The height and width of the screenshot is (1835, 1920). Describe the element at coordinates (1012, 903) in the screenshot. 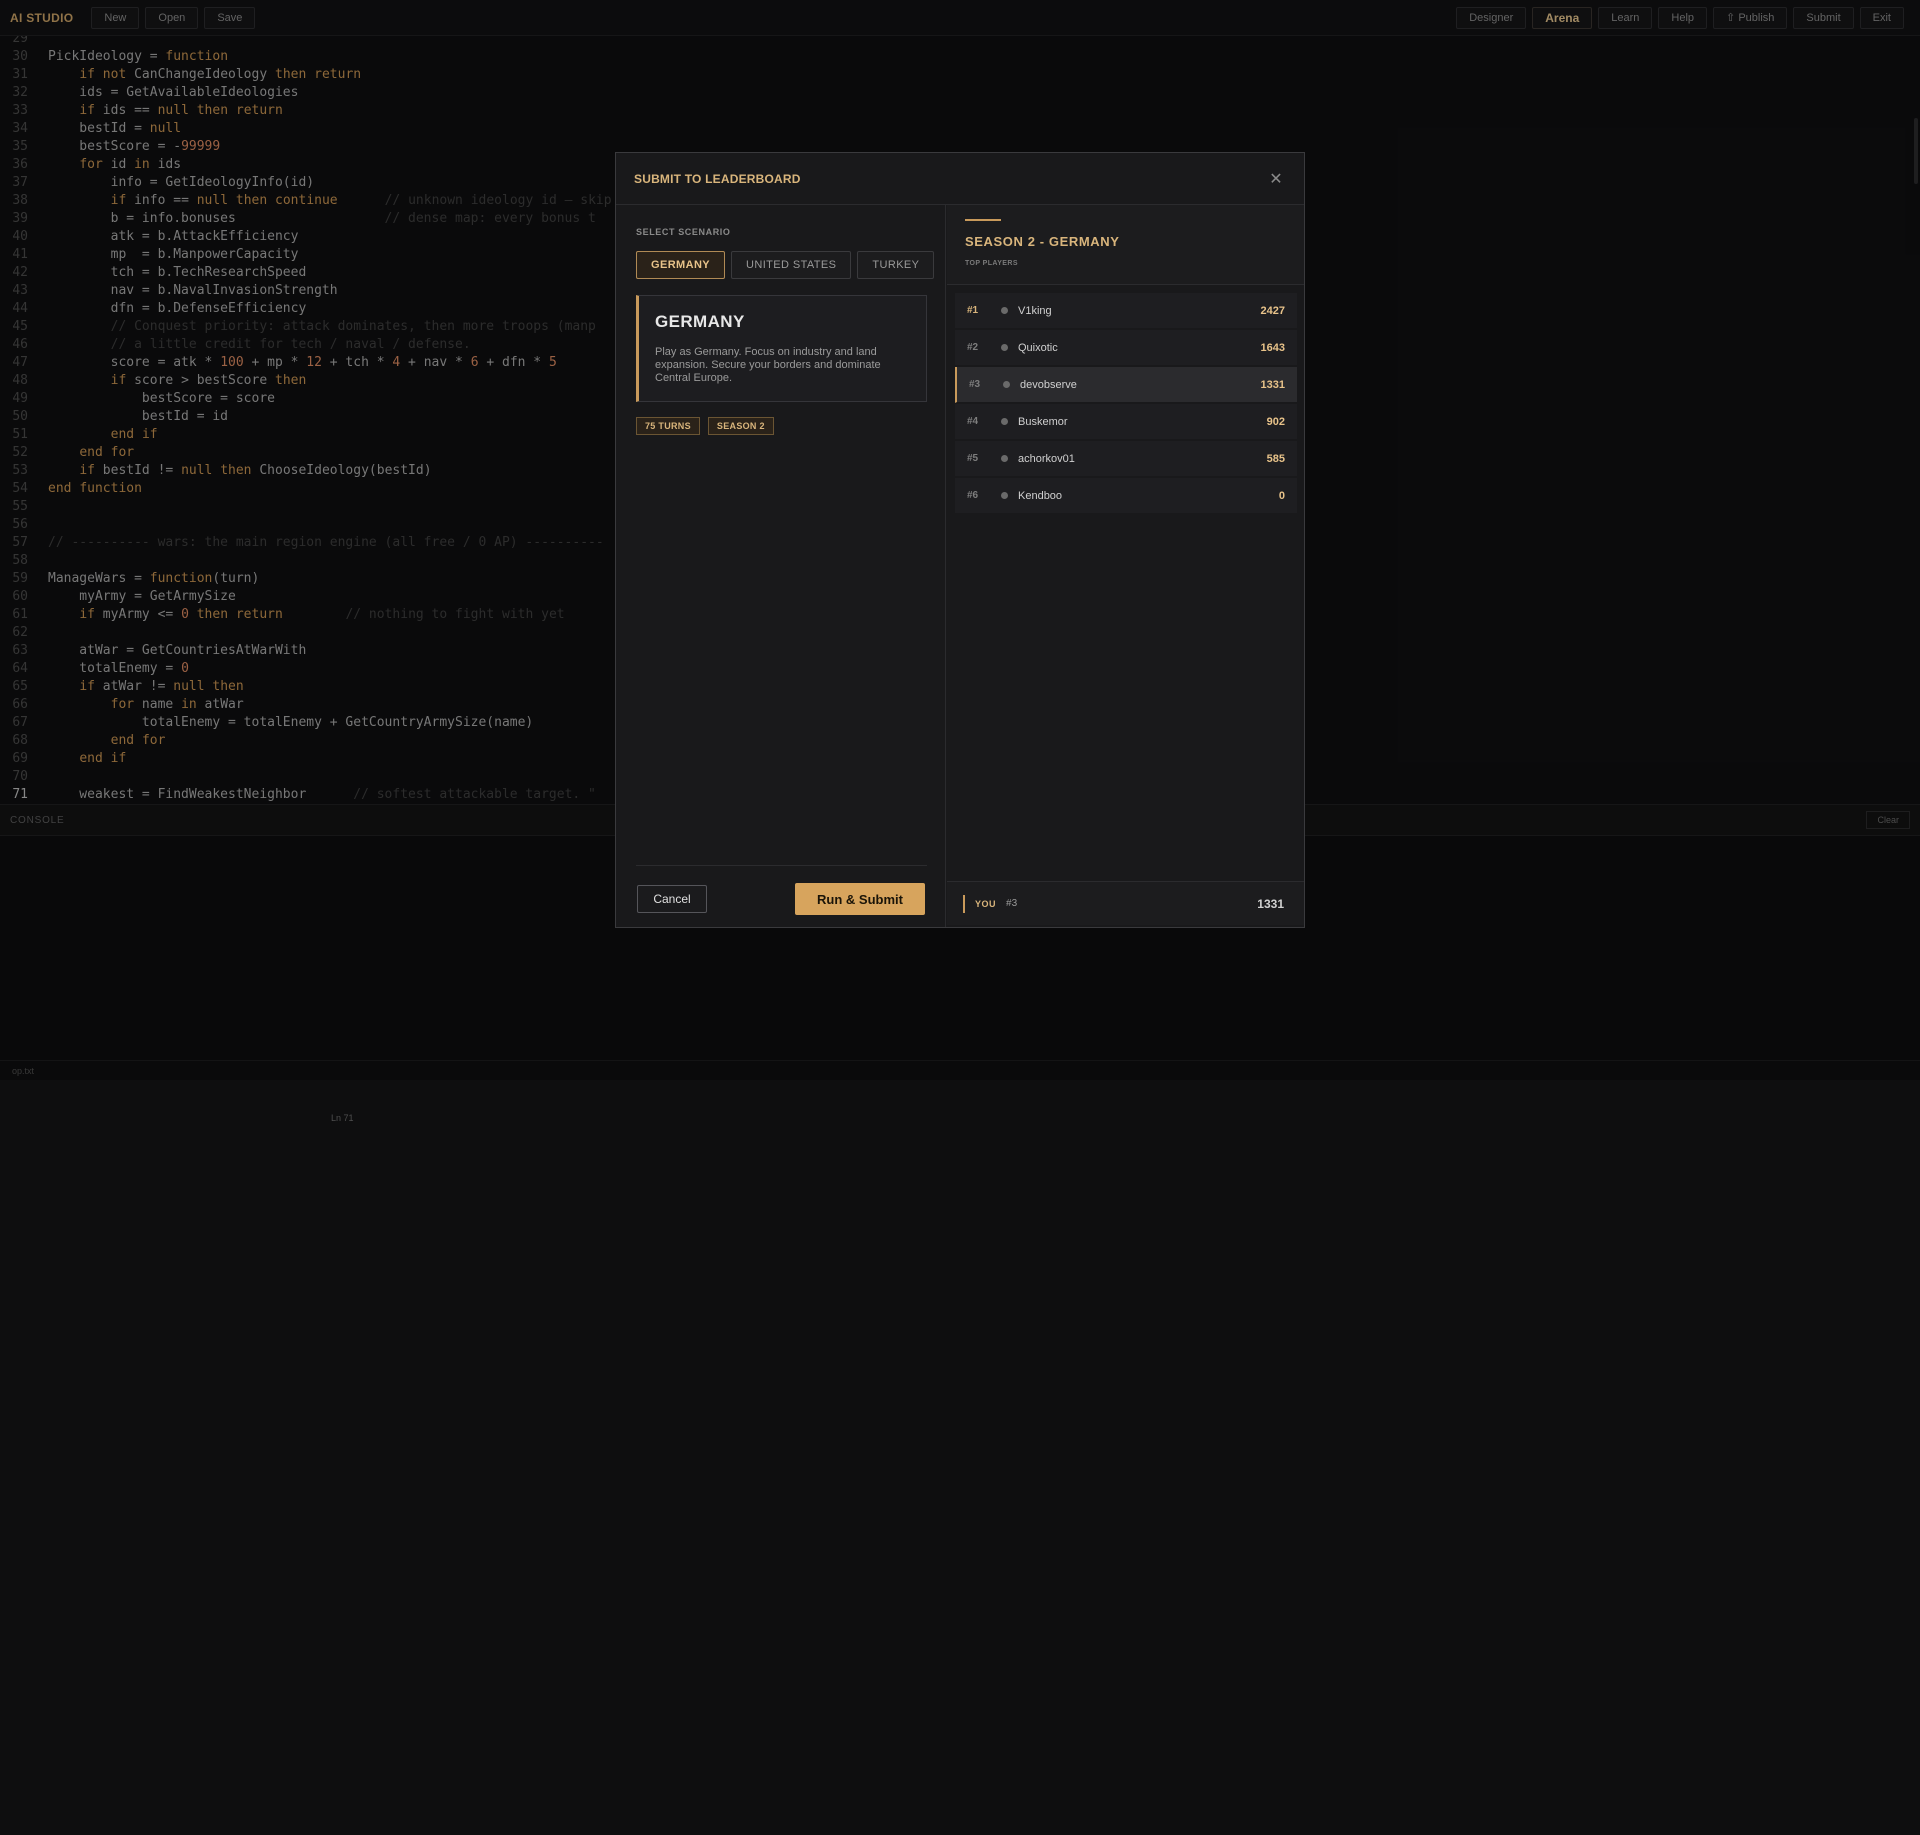

I see `you-rank: #3` at that location.